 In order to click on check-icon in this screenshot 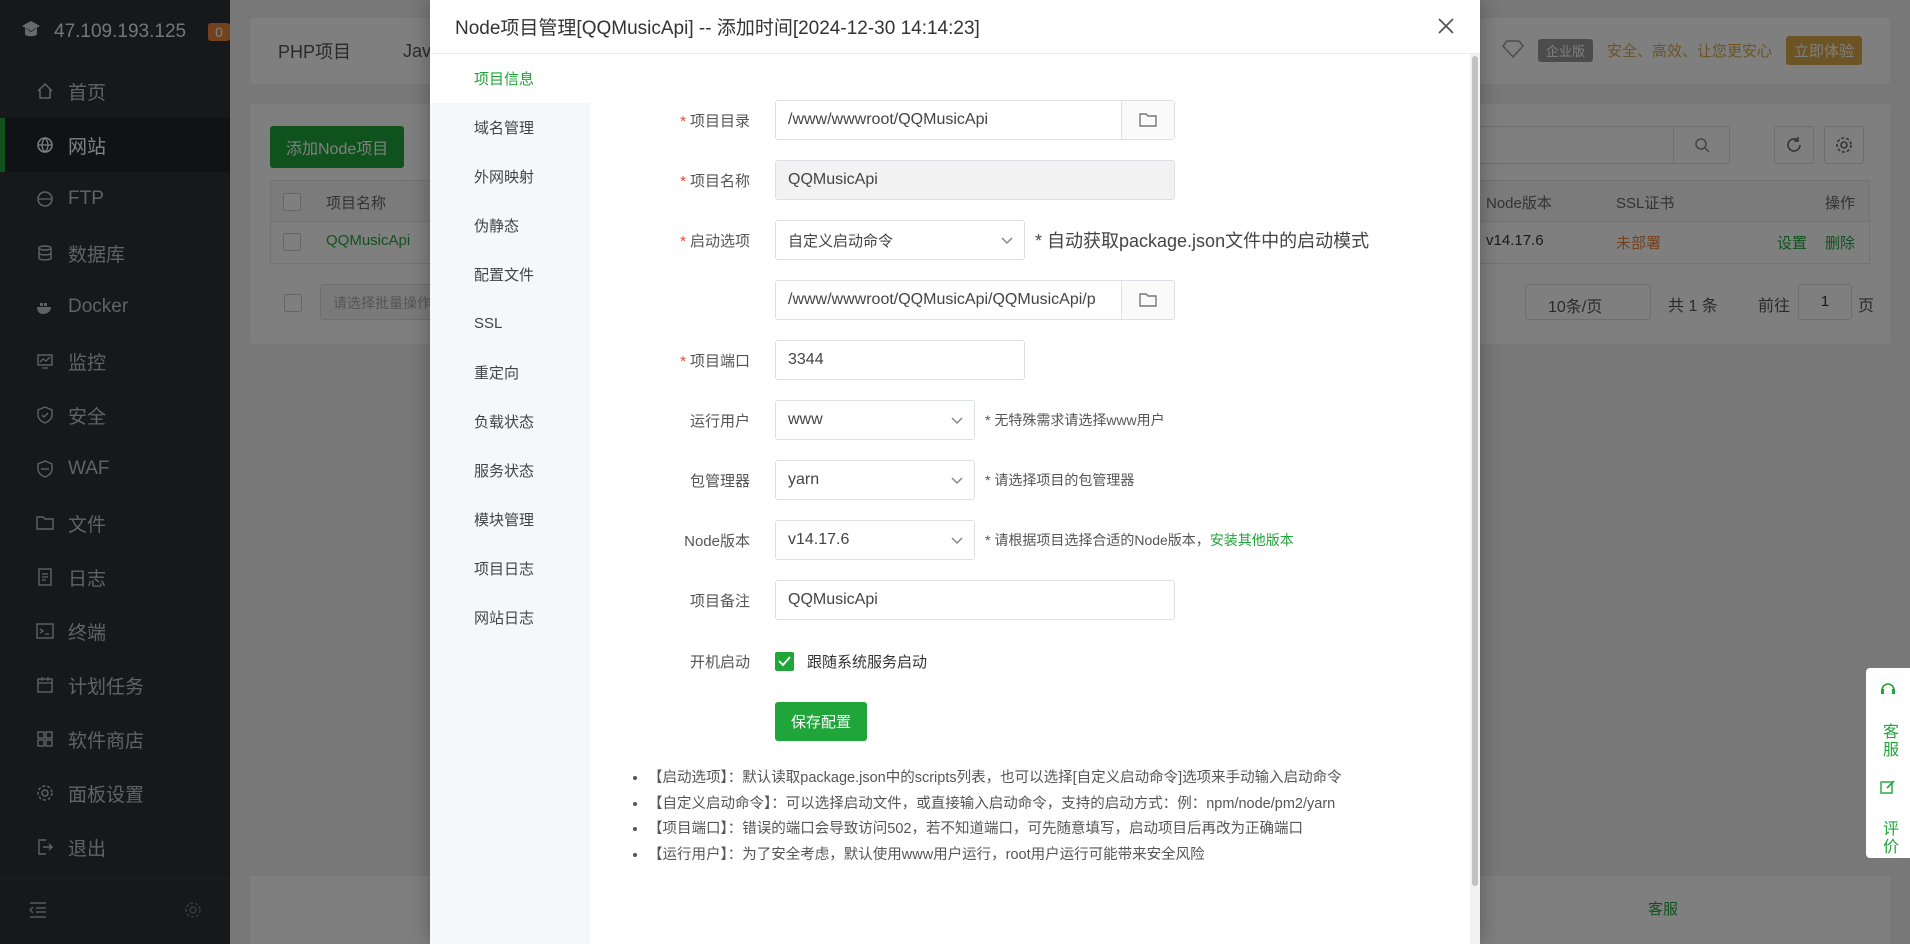, I will do `click(784, 660)`.